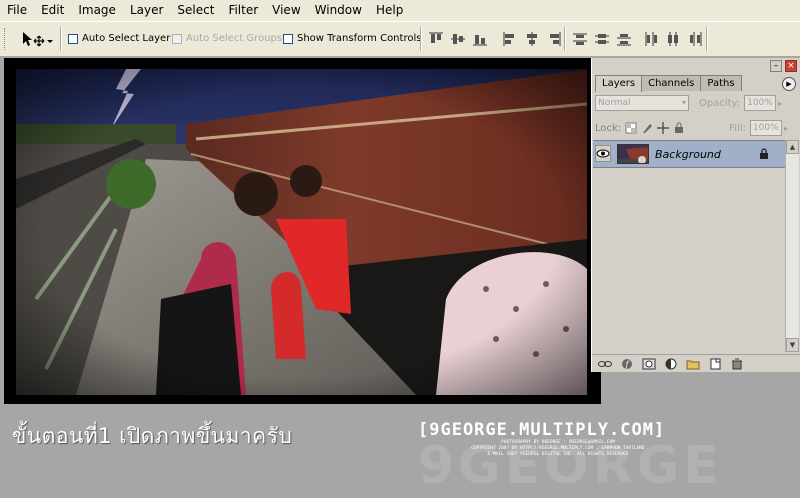  Describe the element at coordinates (764, 153) in the screenshot. I see `lock-icon` at that location.